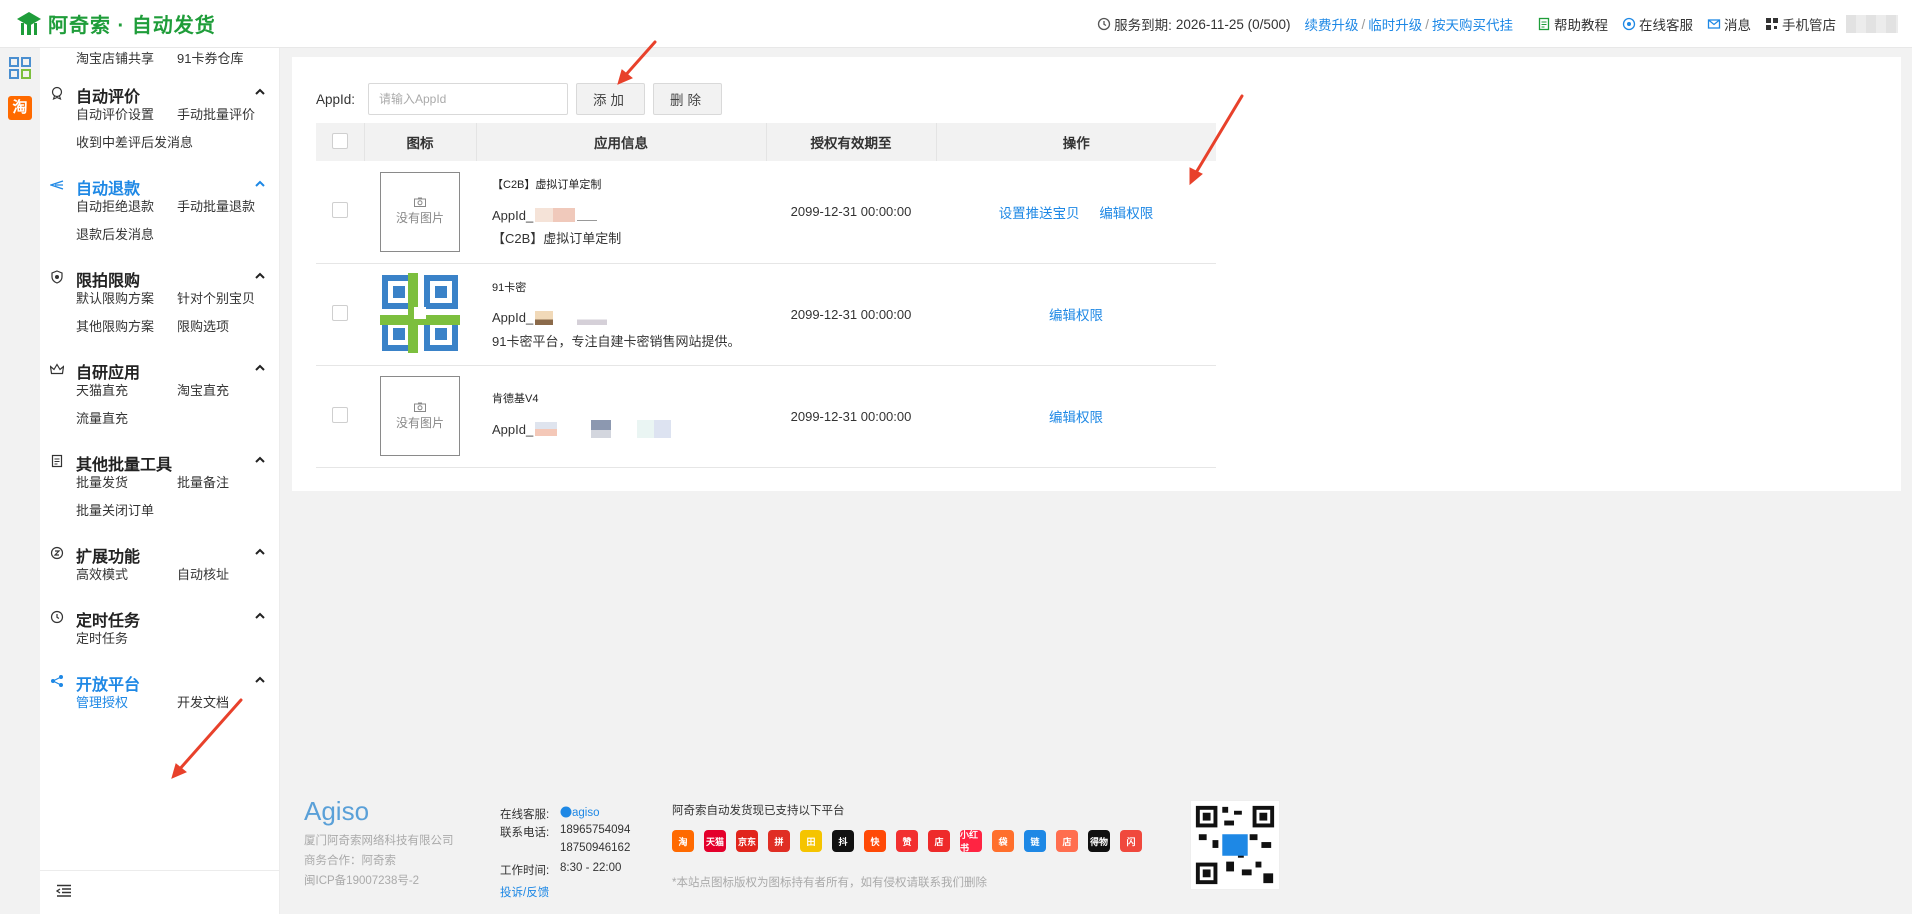 The image size is (1912, 914). What do you see at coordinates (210, 57) in the screenshot?
I see `sidebar-item-91-card-warehouse: 91卡券仓库` at bounding box center [210, 57].